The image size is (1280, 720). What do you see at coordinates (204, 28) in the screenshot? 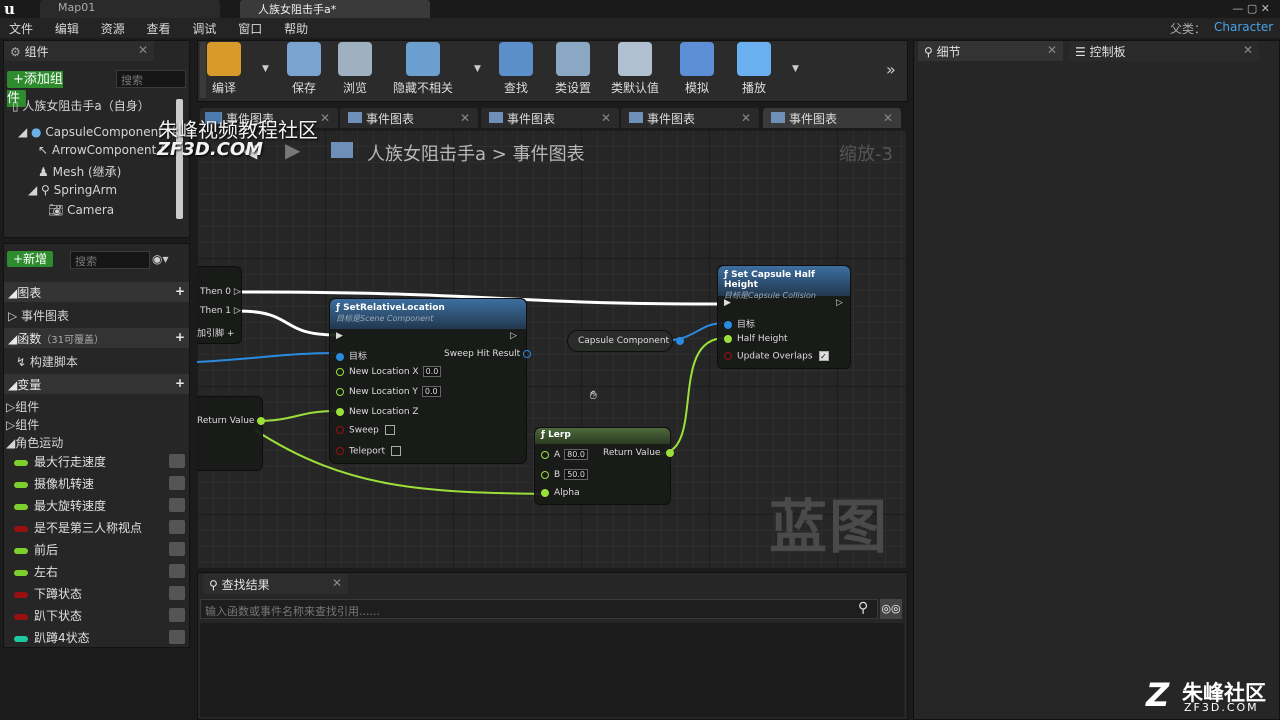
I see `menu-debug: 调试` at bounding box center [204, 28].